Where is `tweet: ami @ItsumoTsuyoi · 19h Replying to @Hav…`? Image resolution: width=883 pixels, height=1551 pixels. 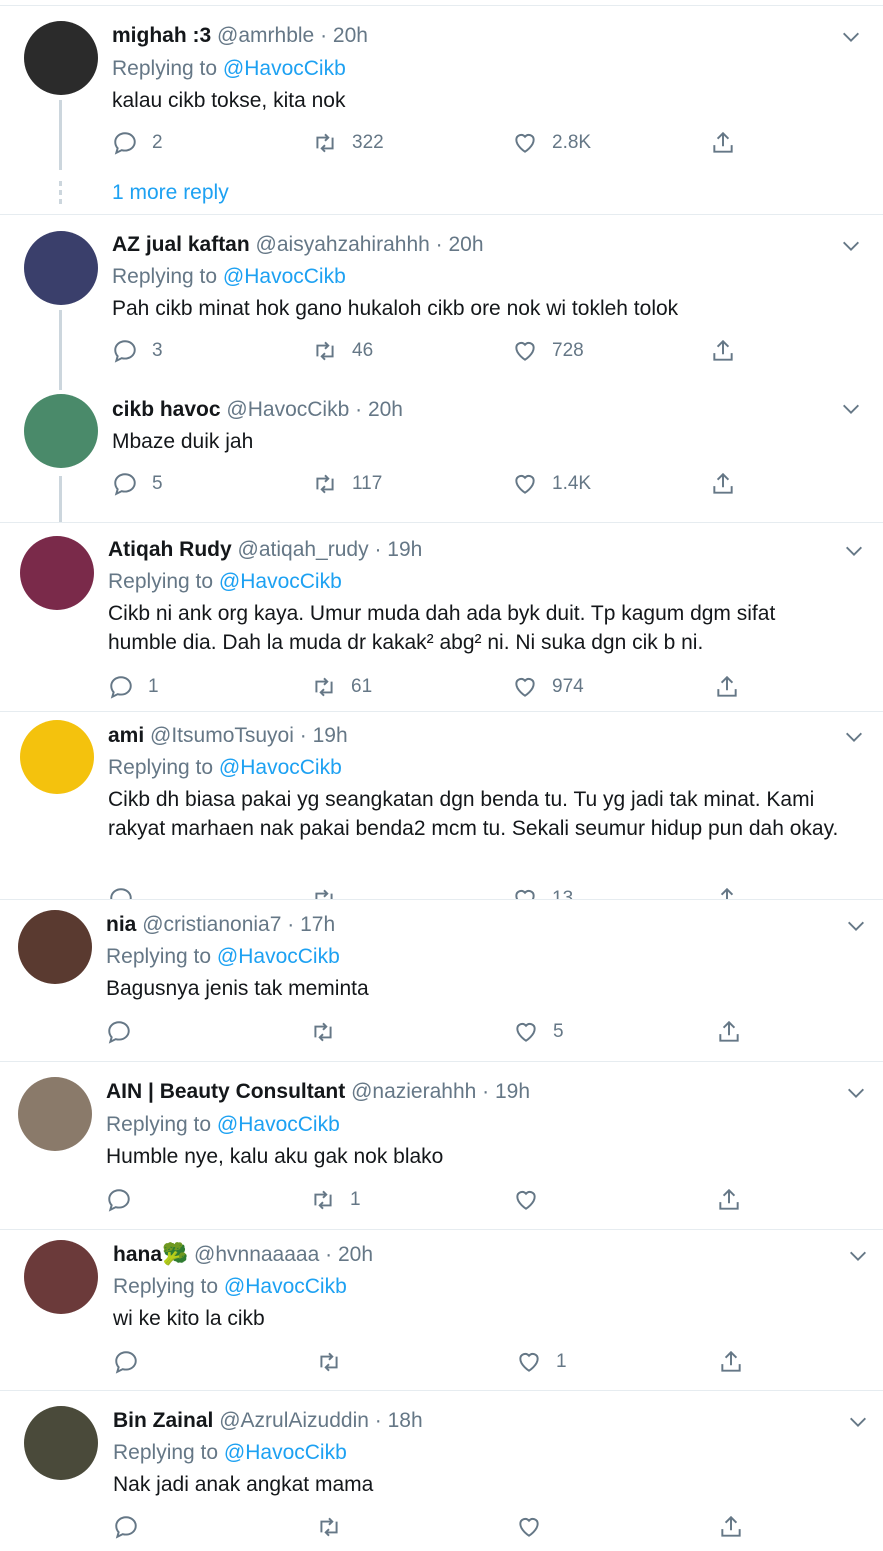 tweet: ami @ItsumoTsuyoi · 19h Replying to @Hav… is located at coordinates (441, 805).